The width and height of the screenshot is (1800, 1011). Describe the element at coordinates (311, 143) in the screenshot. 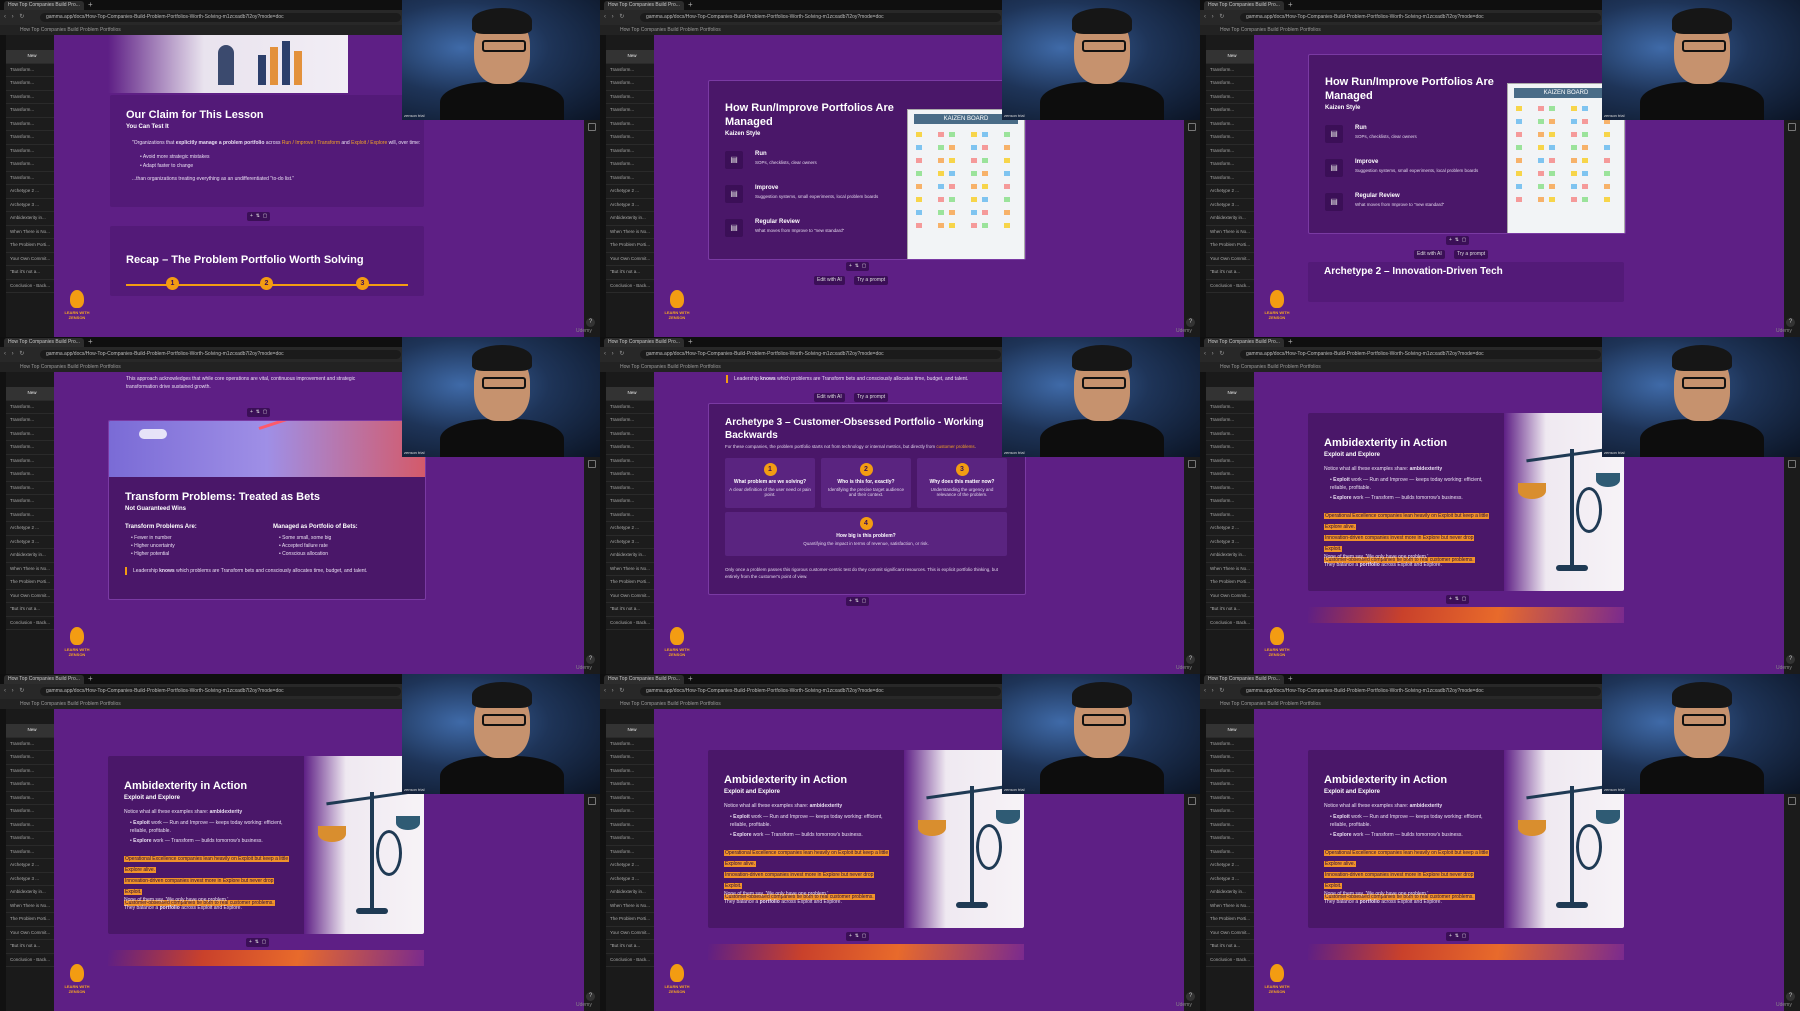

I see `quote-link: Run / Improve / Transform` at that location.